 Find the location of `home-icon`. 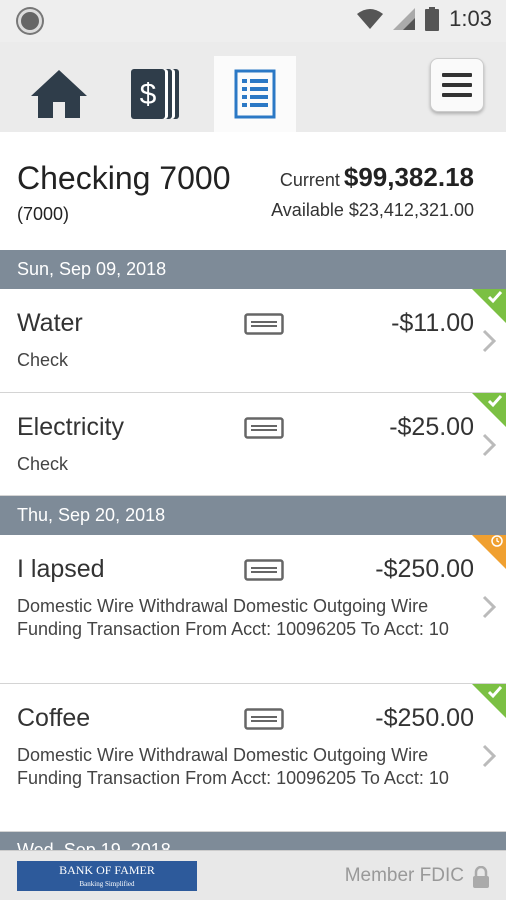

home-icon is located at coordinates (59, 94).